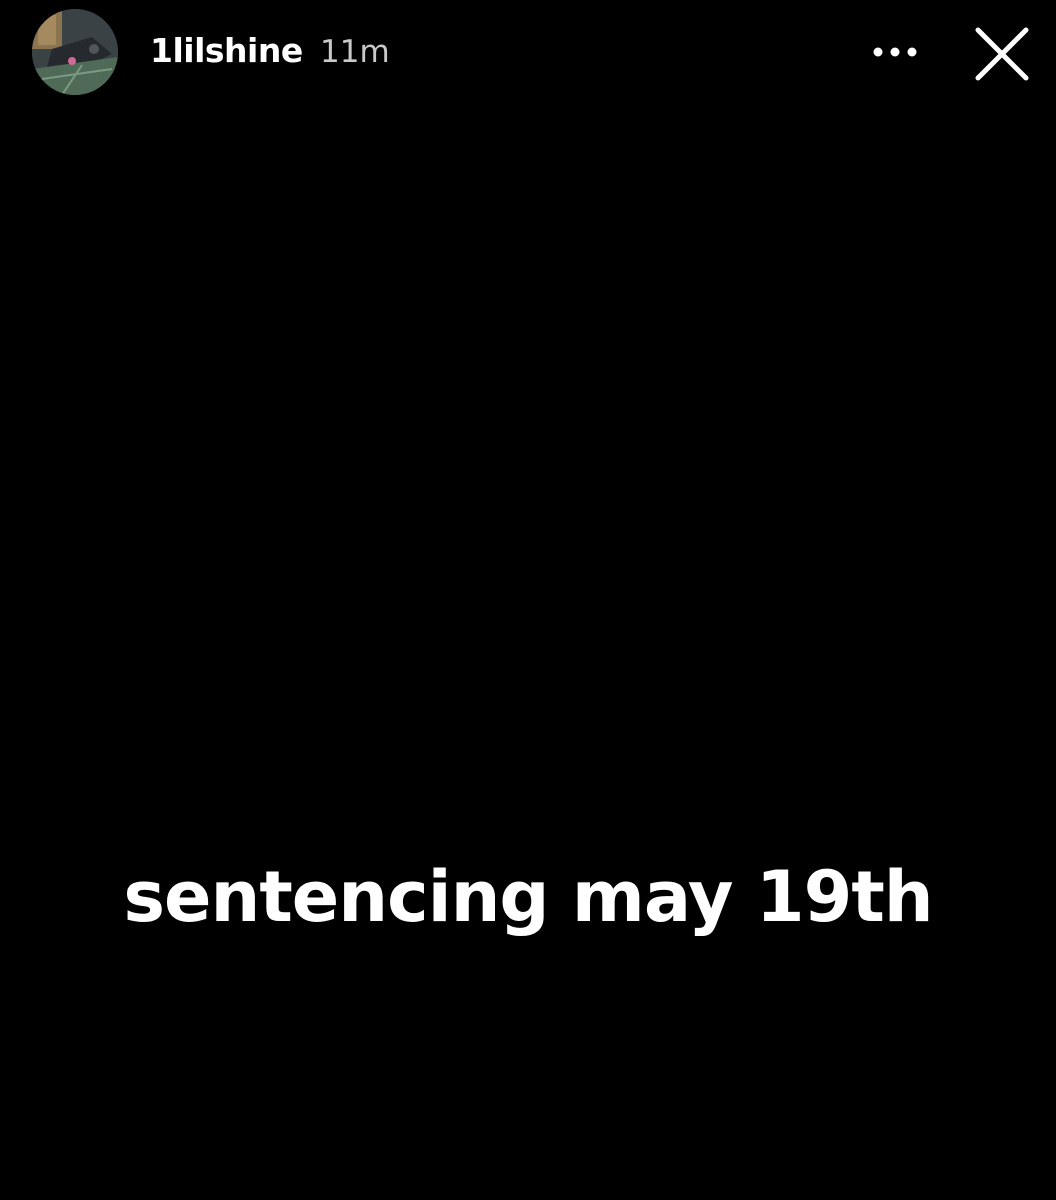 This screenshot has height=1200, width=1056. I want to click on username: 1lilshine, so click(226, 51).